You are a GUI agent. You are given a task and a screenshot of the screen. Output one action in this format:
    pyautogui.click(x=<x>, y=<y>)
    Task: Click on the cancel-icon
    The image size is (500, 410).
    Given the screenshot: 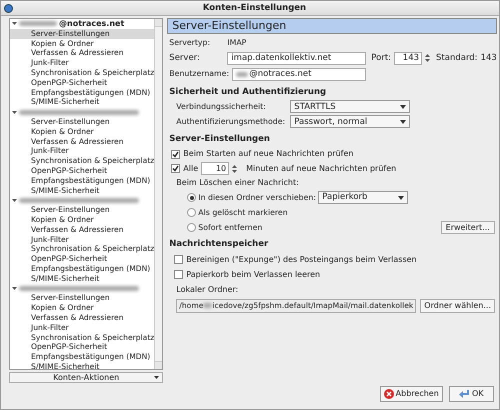 What is the action you would take?
    pyautogui.click(x=389, y=394)
    